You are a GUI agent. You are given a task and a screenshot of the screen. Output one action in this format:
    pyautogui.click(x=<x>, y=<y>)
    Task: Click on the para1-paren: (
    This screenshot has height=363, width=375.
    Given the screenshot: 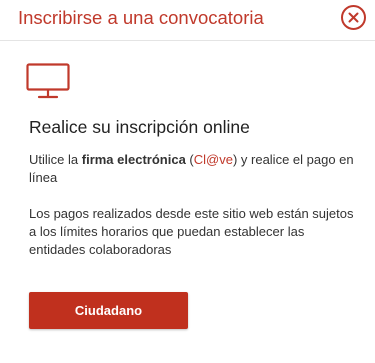 What is the action you would take?
    pyautogui.click(x=189, y=159)
    